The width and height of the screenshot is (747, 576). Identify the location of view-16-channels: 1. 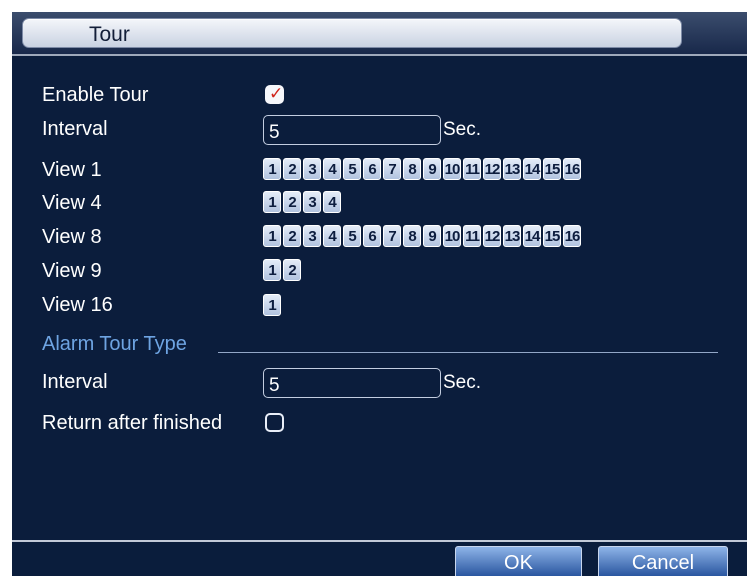
(272, 305).